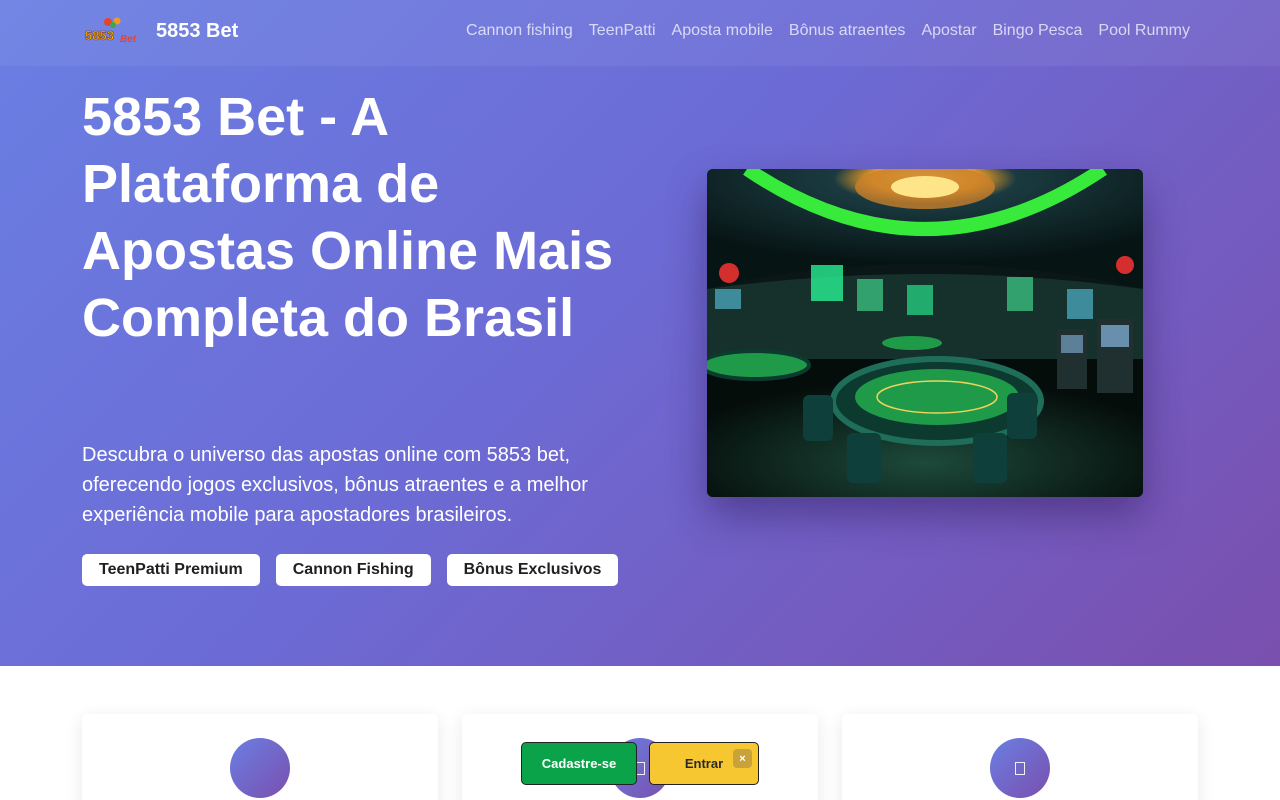  What do you see at coordinates (171, 570) in the screenshot?
I see `teenpatti-premium-button: TeenPatti Premium` at bounding box center [171, 570].